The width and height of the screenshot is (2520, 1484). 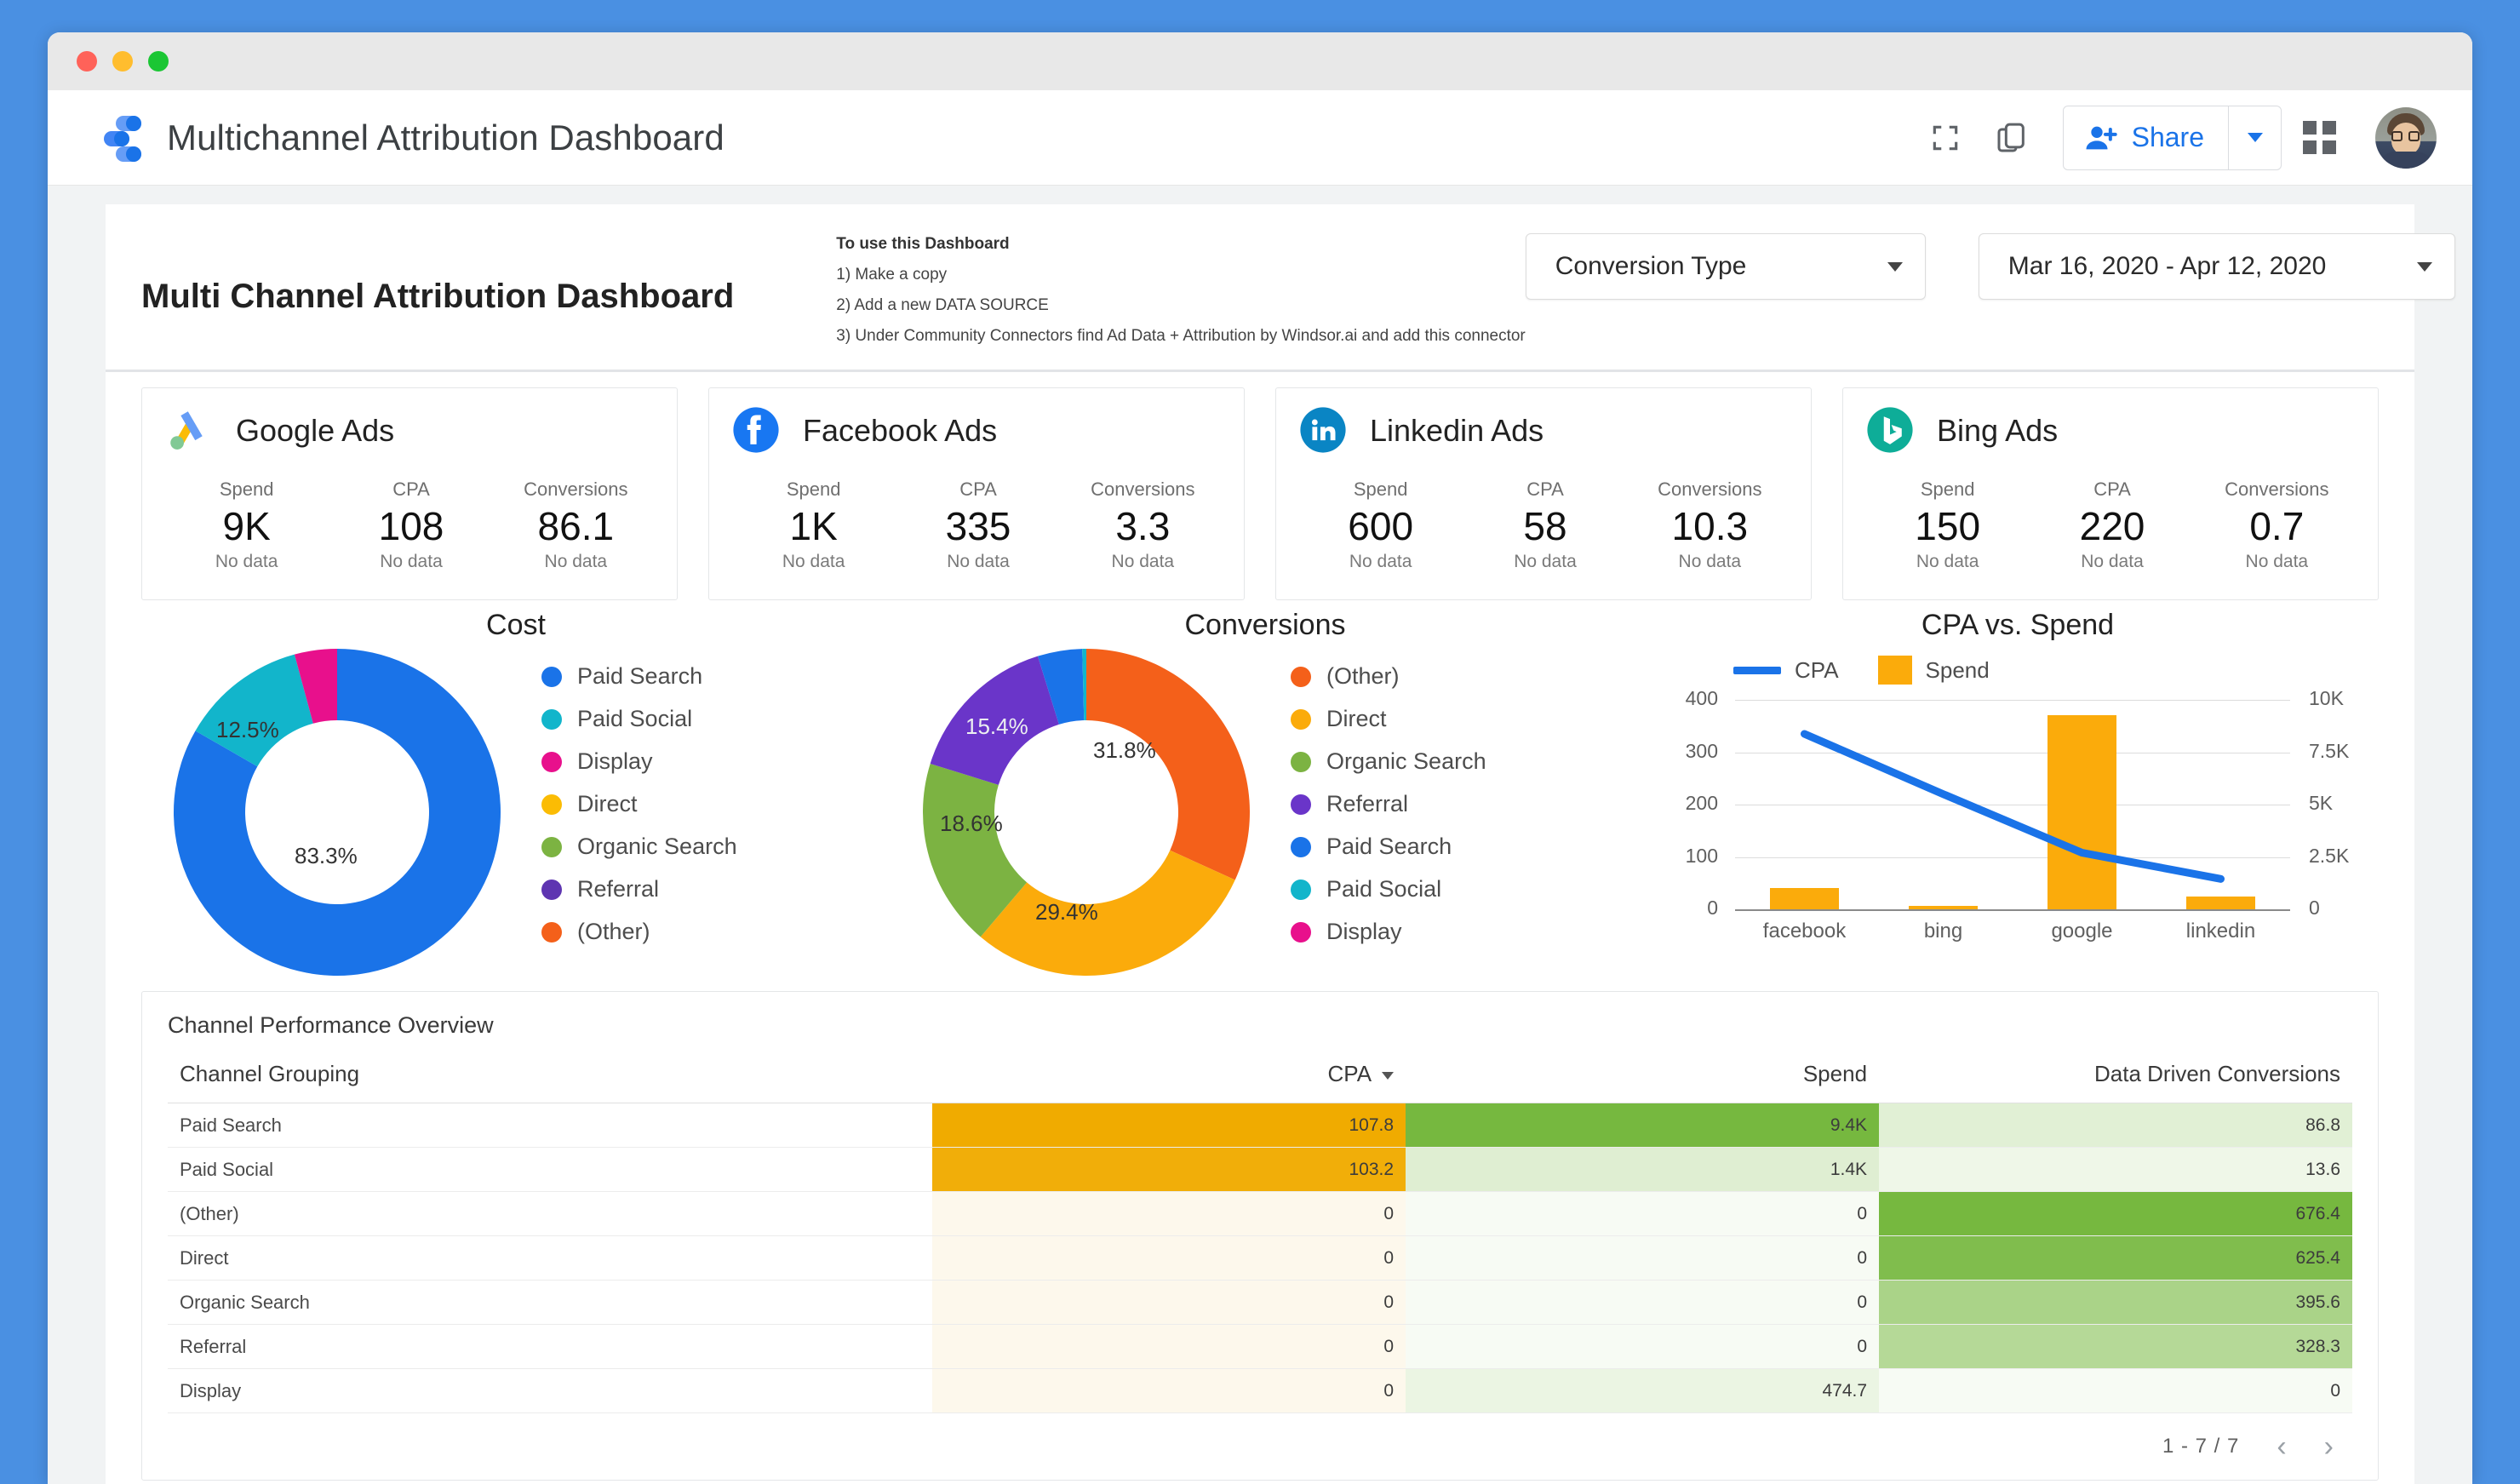 What do you see at coordinates (2012, 138) in the screenshot?
I see `copy-page-button` at bounding box center [2012, 138].